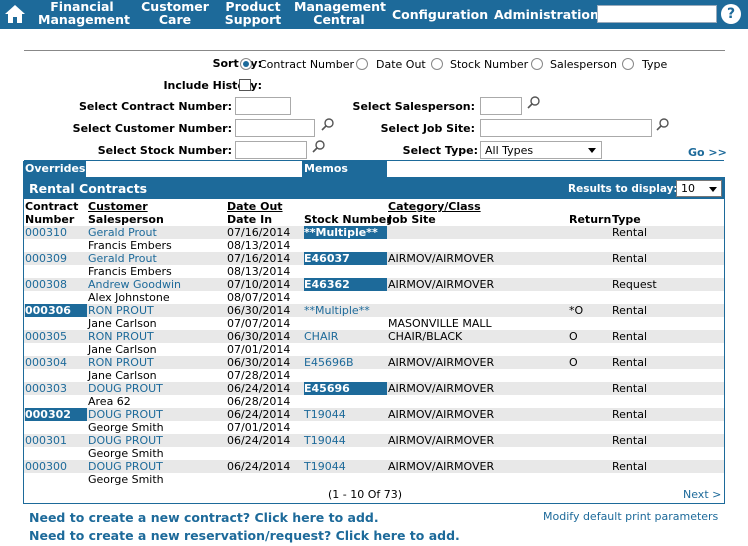 The height and width of the screenshot is (546, 748). What do you see at coordinates (413, 106) in the screenshot?
I see `select-salesperson-label: Select Salesperson:` at bounding box center [413, 106].